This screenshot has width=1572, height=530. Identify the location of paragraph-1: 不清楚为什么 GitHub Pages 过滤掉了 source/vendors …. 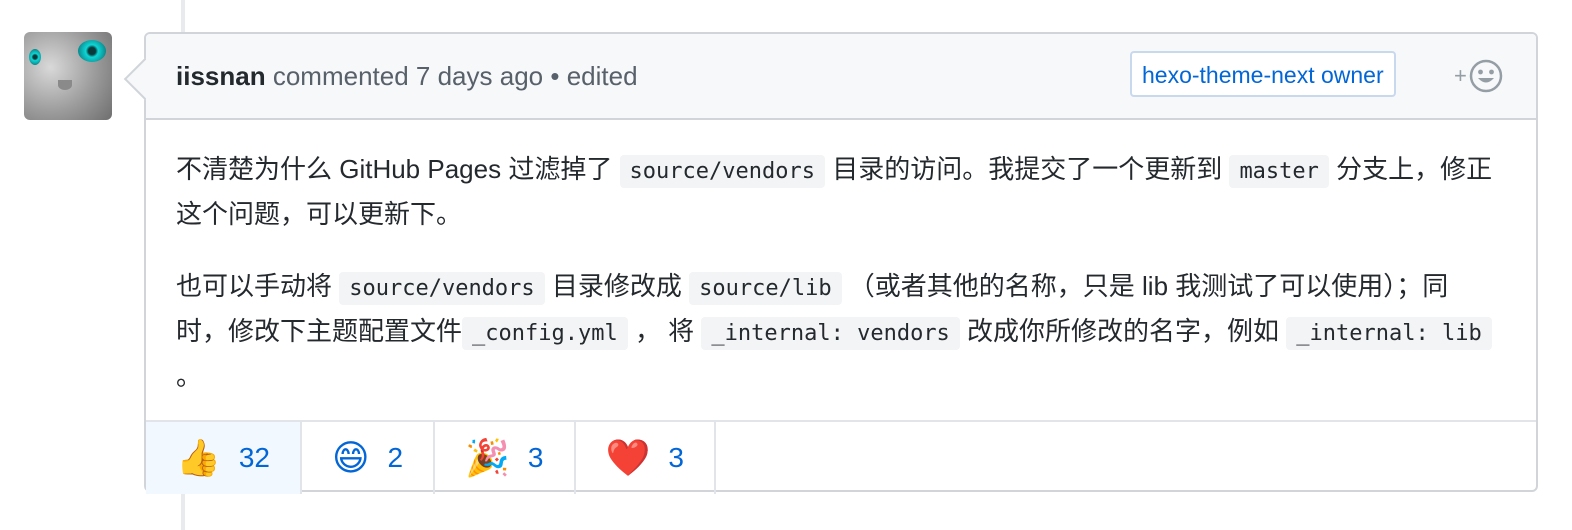
(836, 191).